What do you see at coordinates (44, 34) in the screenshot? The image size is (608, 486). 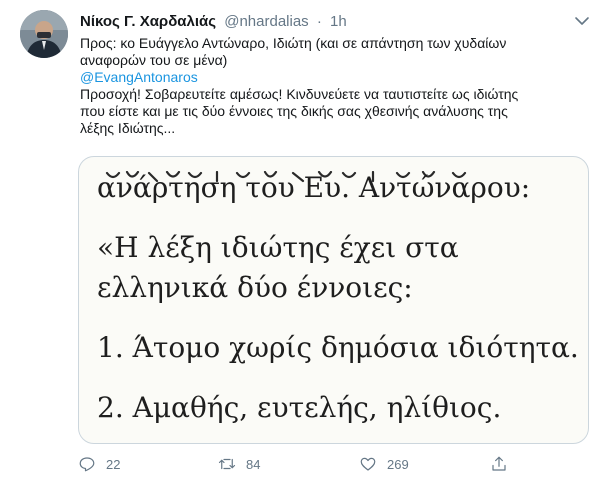 I see `avatar` at bounding box center [44, 34].